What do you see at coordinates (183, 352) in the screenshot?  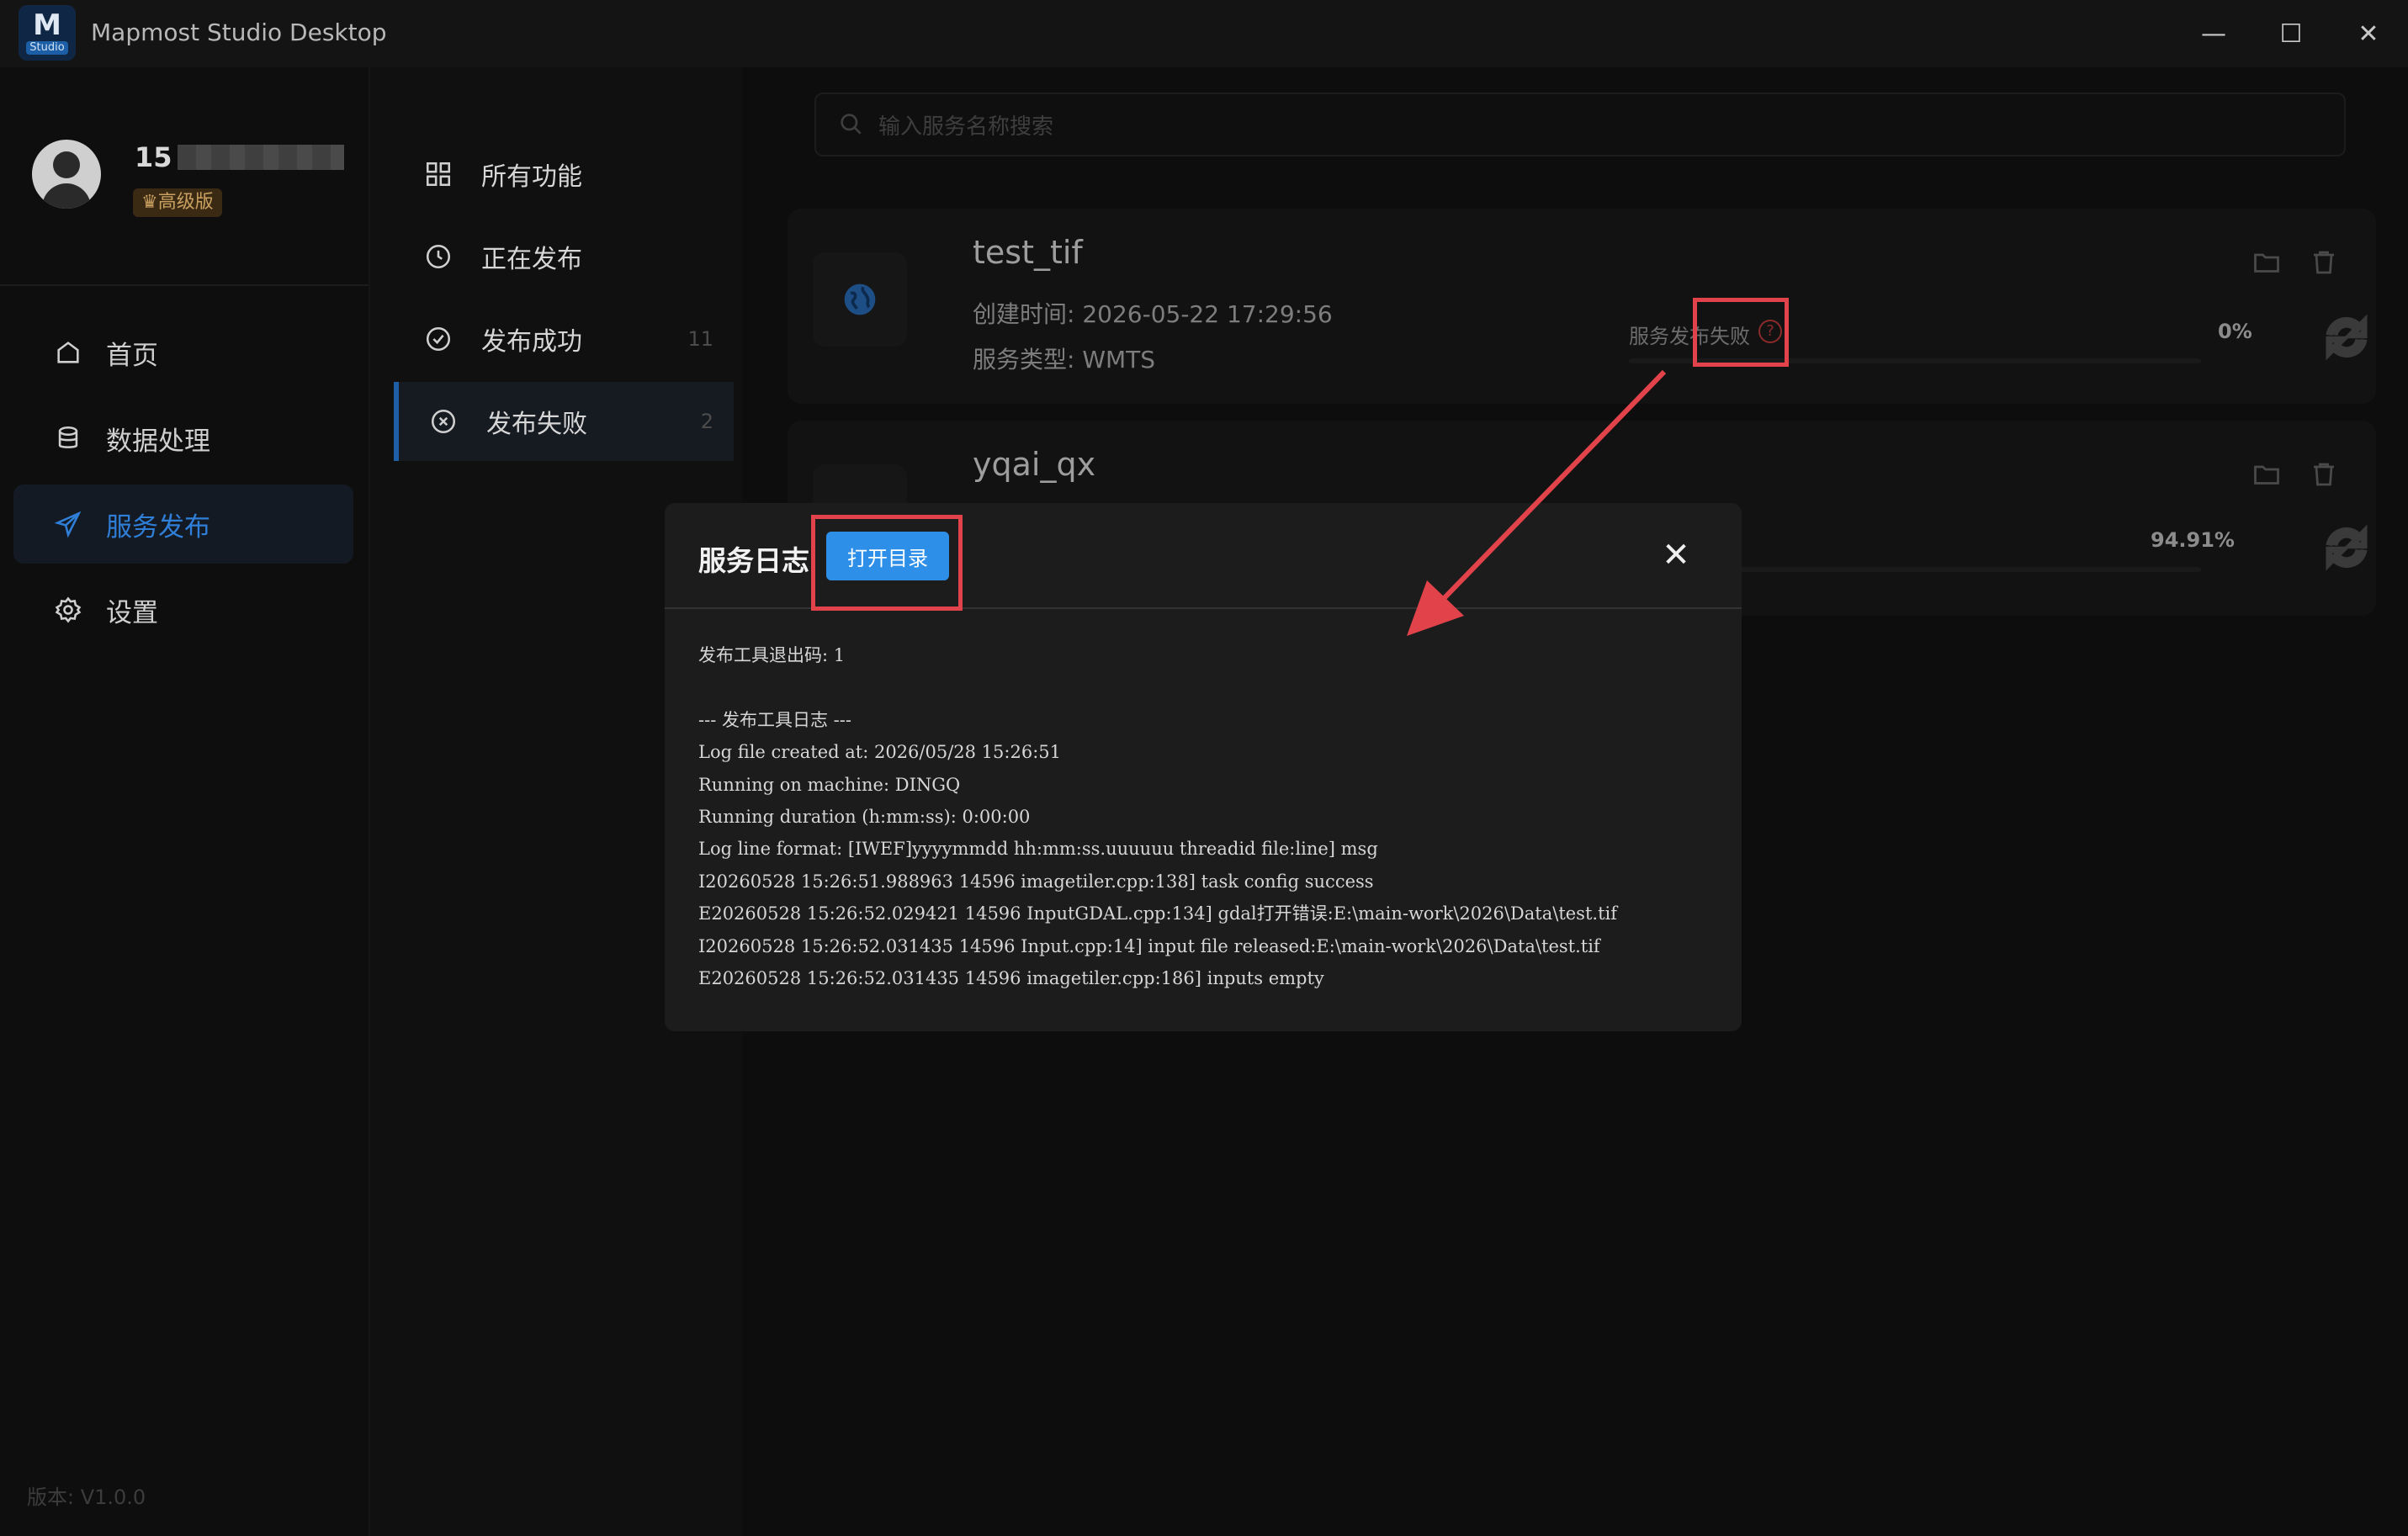 I see `sidebar-item-home: 首页` at bounding box center [183, 352].